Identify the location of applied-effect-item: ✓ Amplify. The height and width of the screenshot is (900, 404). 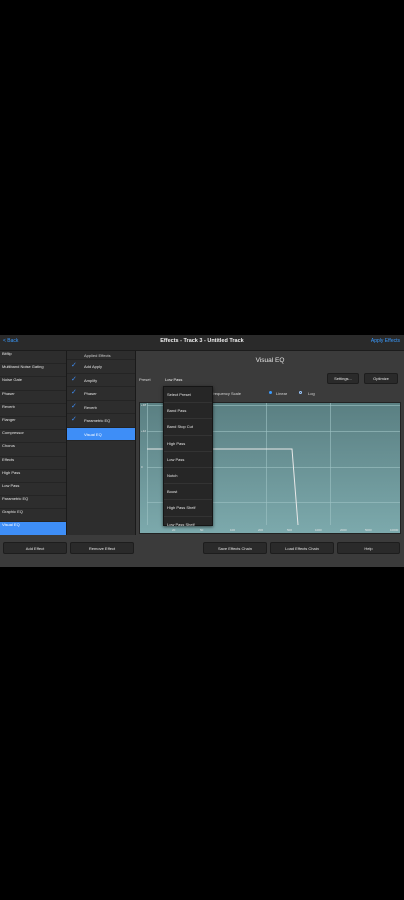
(101, 380).